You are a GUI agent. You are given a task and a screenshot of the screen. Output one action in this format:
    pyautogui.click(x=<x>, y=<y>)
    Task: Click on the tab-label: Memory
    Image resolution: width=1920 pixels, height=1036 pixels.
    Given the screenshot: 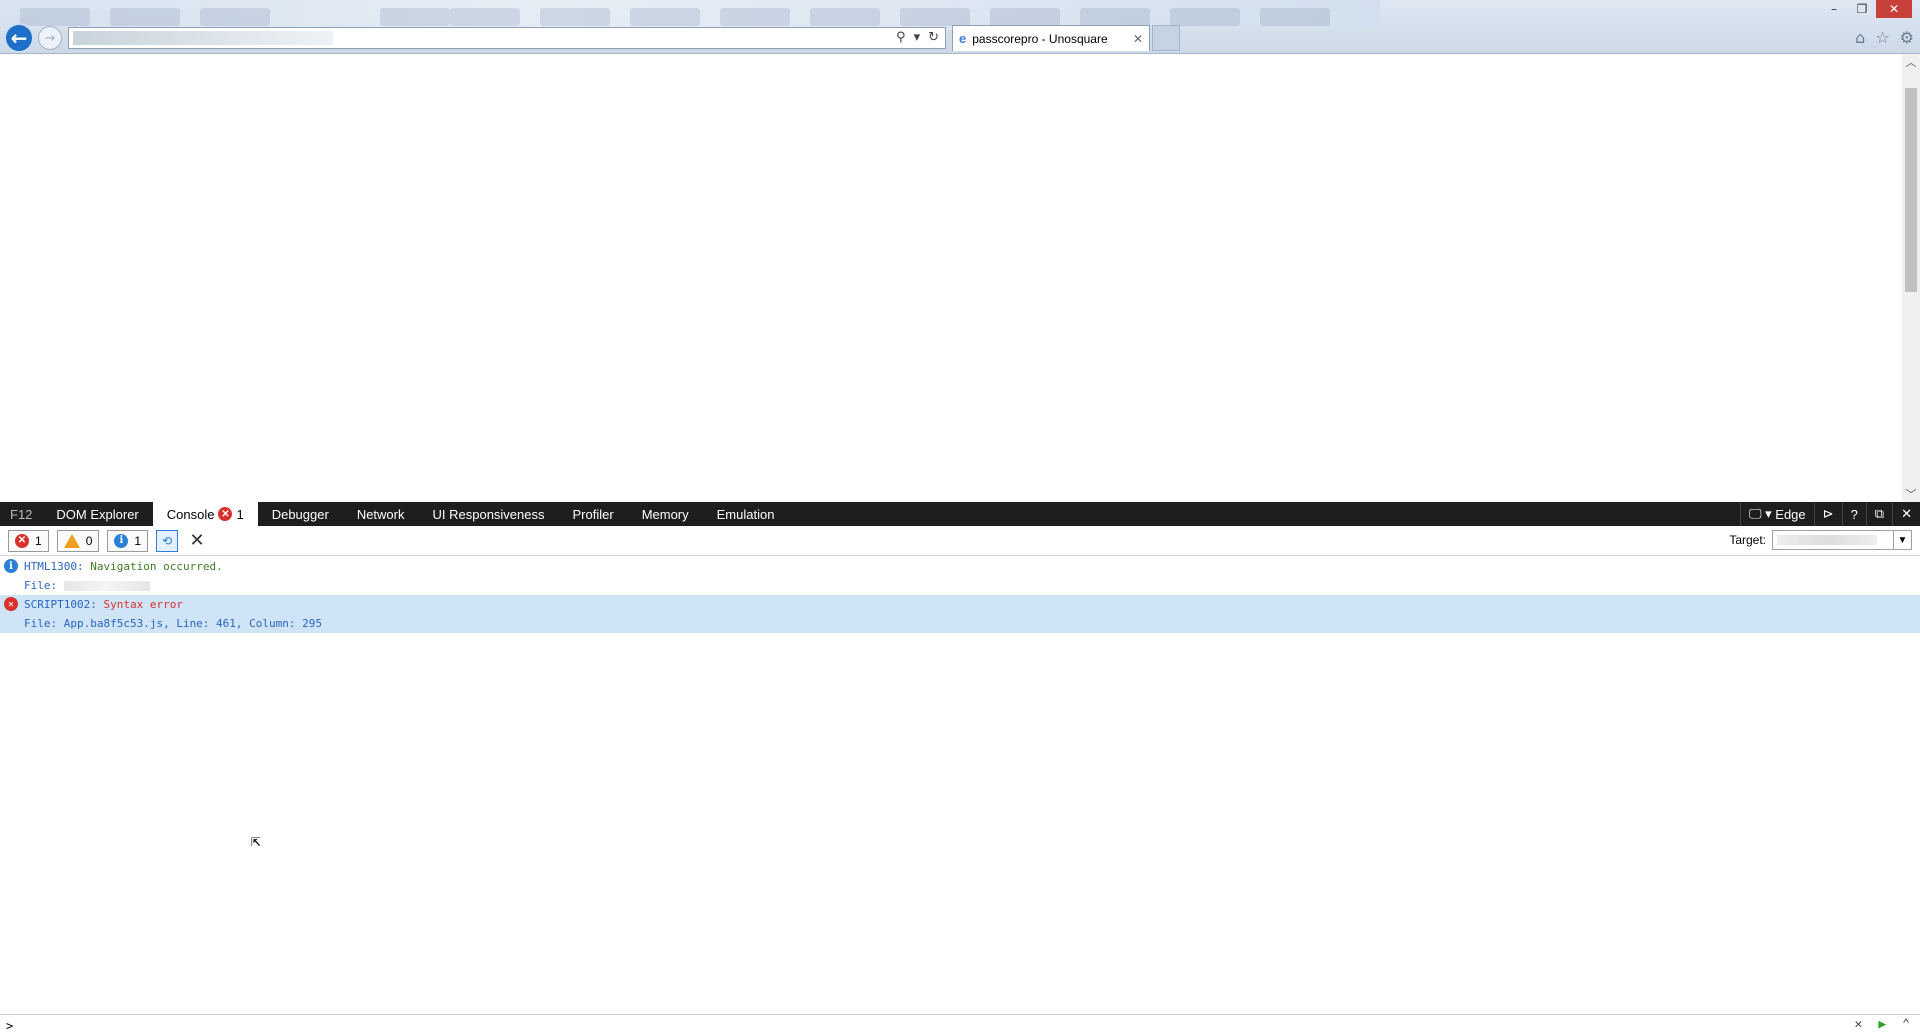 What is the action you would take?
    pyautogui.click(x=665, y=514)
    